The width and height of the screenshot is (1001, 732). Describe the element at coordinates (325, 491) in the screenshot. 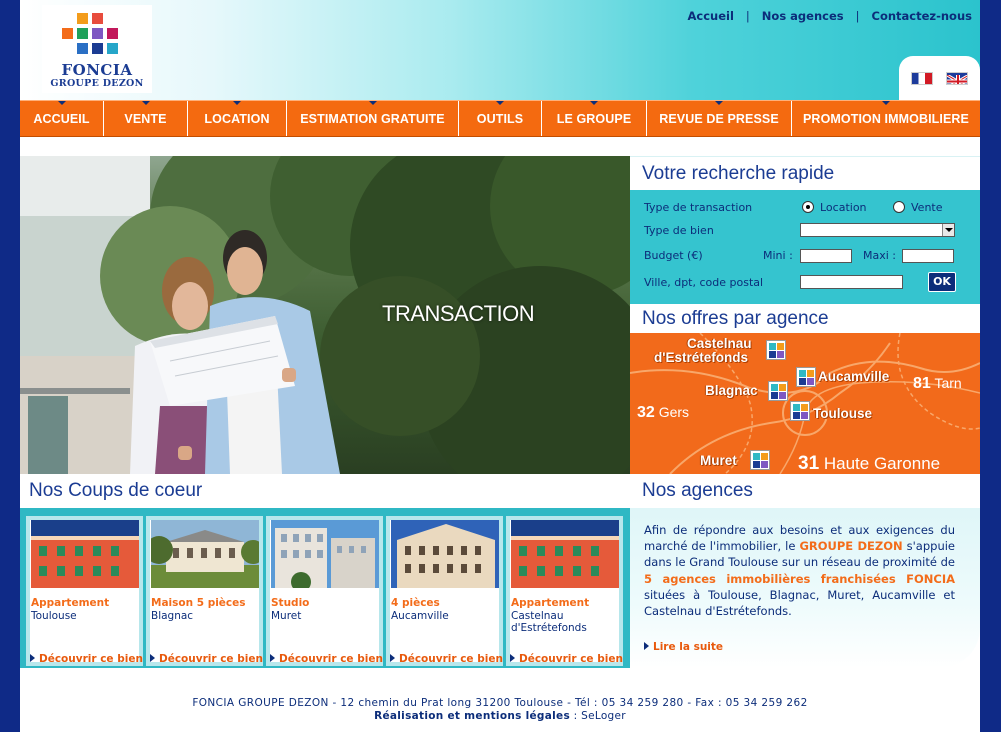

I see `featured-title: Nos Coups de coeur` at that location.